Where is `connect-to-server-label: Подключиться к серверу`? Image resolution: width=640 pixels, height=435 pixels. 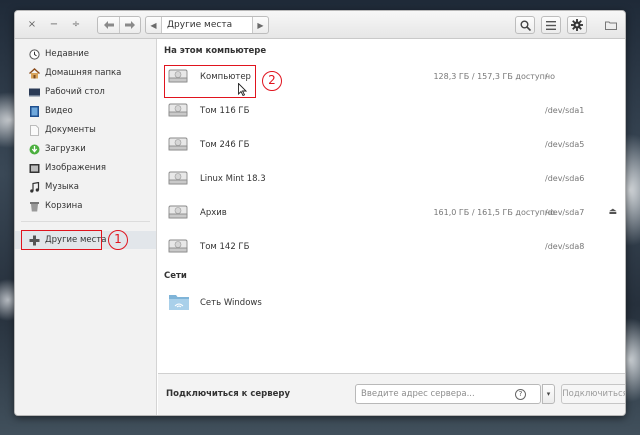
connect-to-server-label: Подключиться к серверу is located at coordinates (228, 394).